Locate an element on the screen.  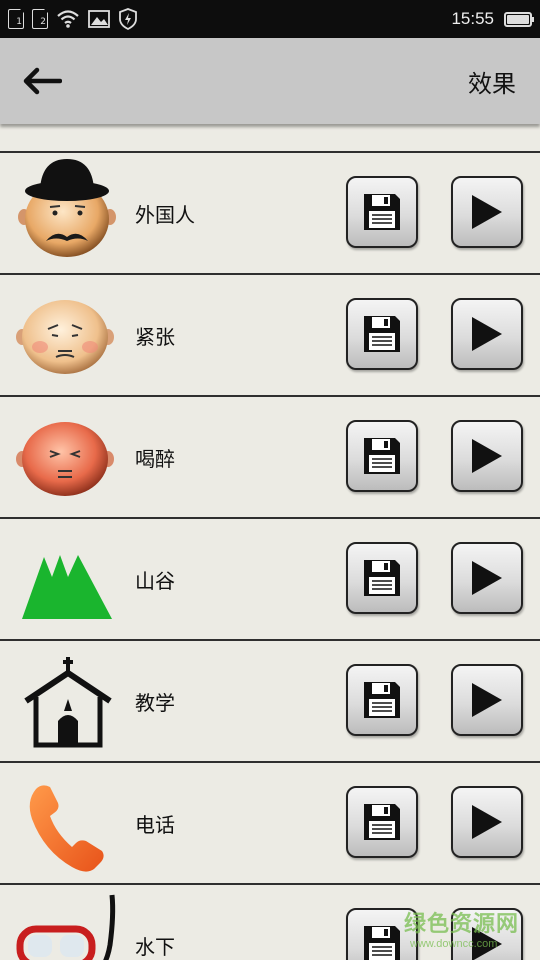
arrow-left-icon is located at coordinates (42, 81).